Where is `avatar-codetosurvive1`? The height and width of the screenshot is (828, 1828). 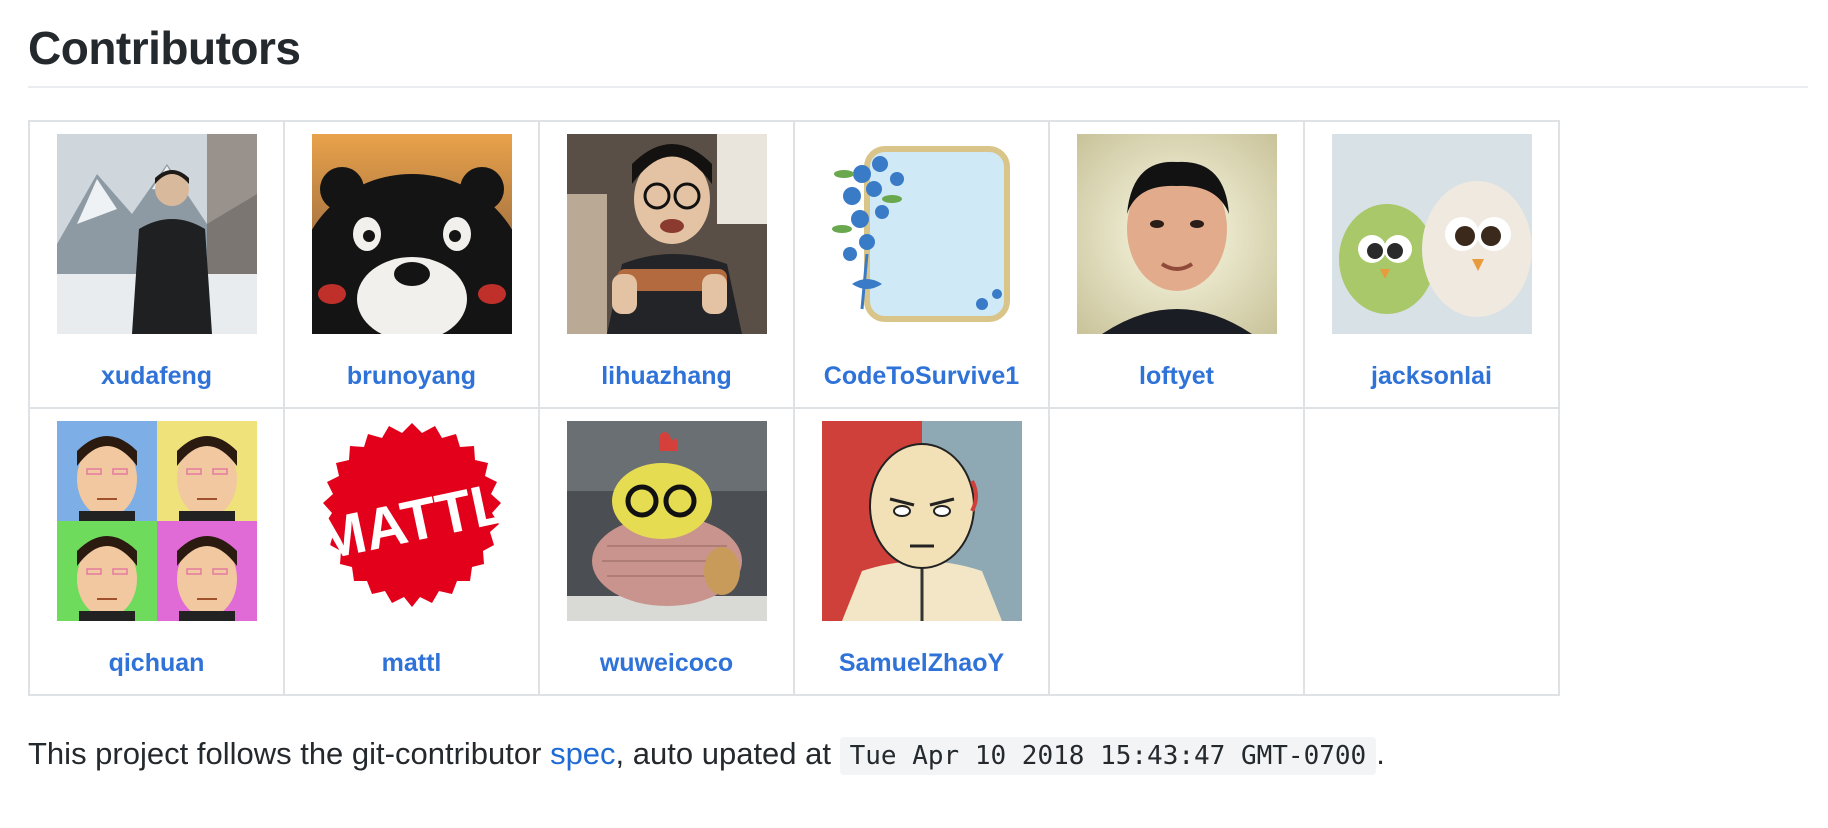
avatar-codetosurvive1 is located at coordinates (921, 234).